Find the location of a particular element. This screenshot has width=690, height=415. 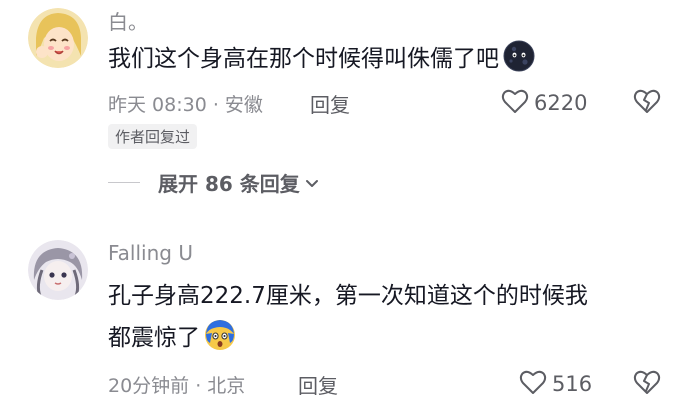

author-replied-badge: 作者回复过 is located at coordinates (153, 136).